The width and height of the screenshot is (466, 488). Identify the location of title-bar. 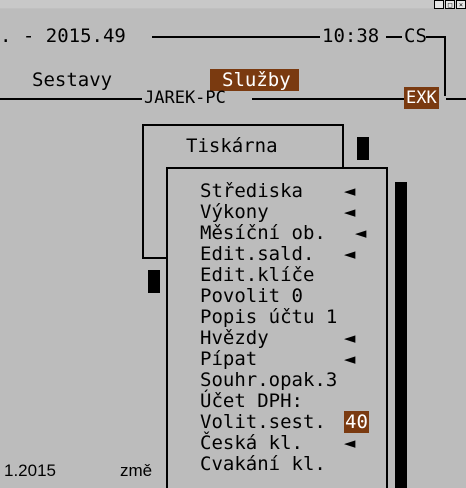
(233, 4).